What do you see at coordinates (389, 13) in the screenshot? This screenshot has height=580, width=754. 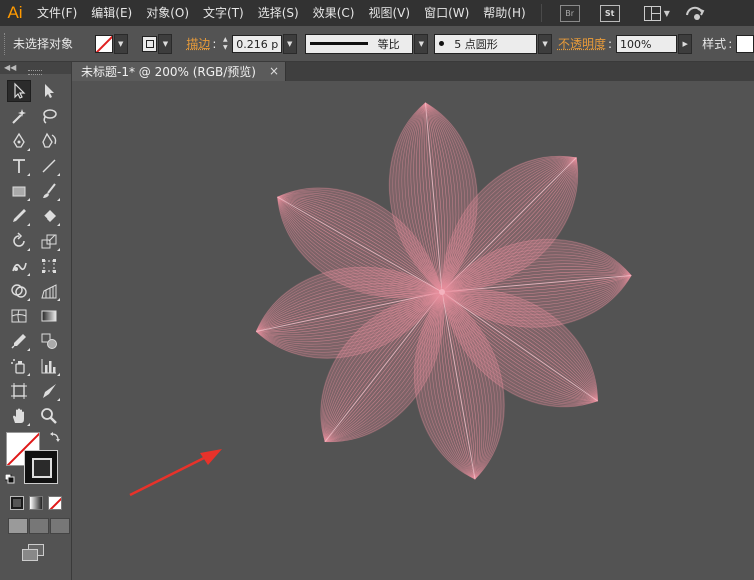 I see `menu-view: 视图(V)` at bounding box center [389, 13].